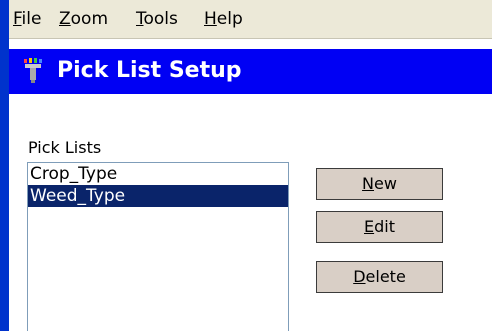  What do you see at coordinates (223, 19) in the screenshot?
I see `menu-help: Help` at bounding box center [223, 19].